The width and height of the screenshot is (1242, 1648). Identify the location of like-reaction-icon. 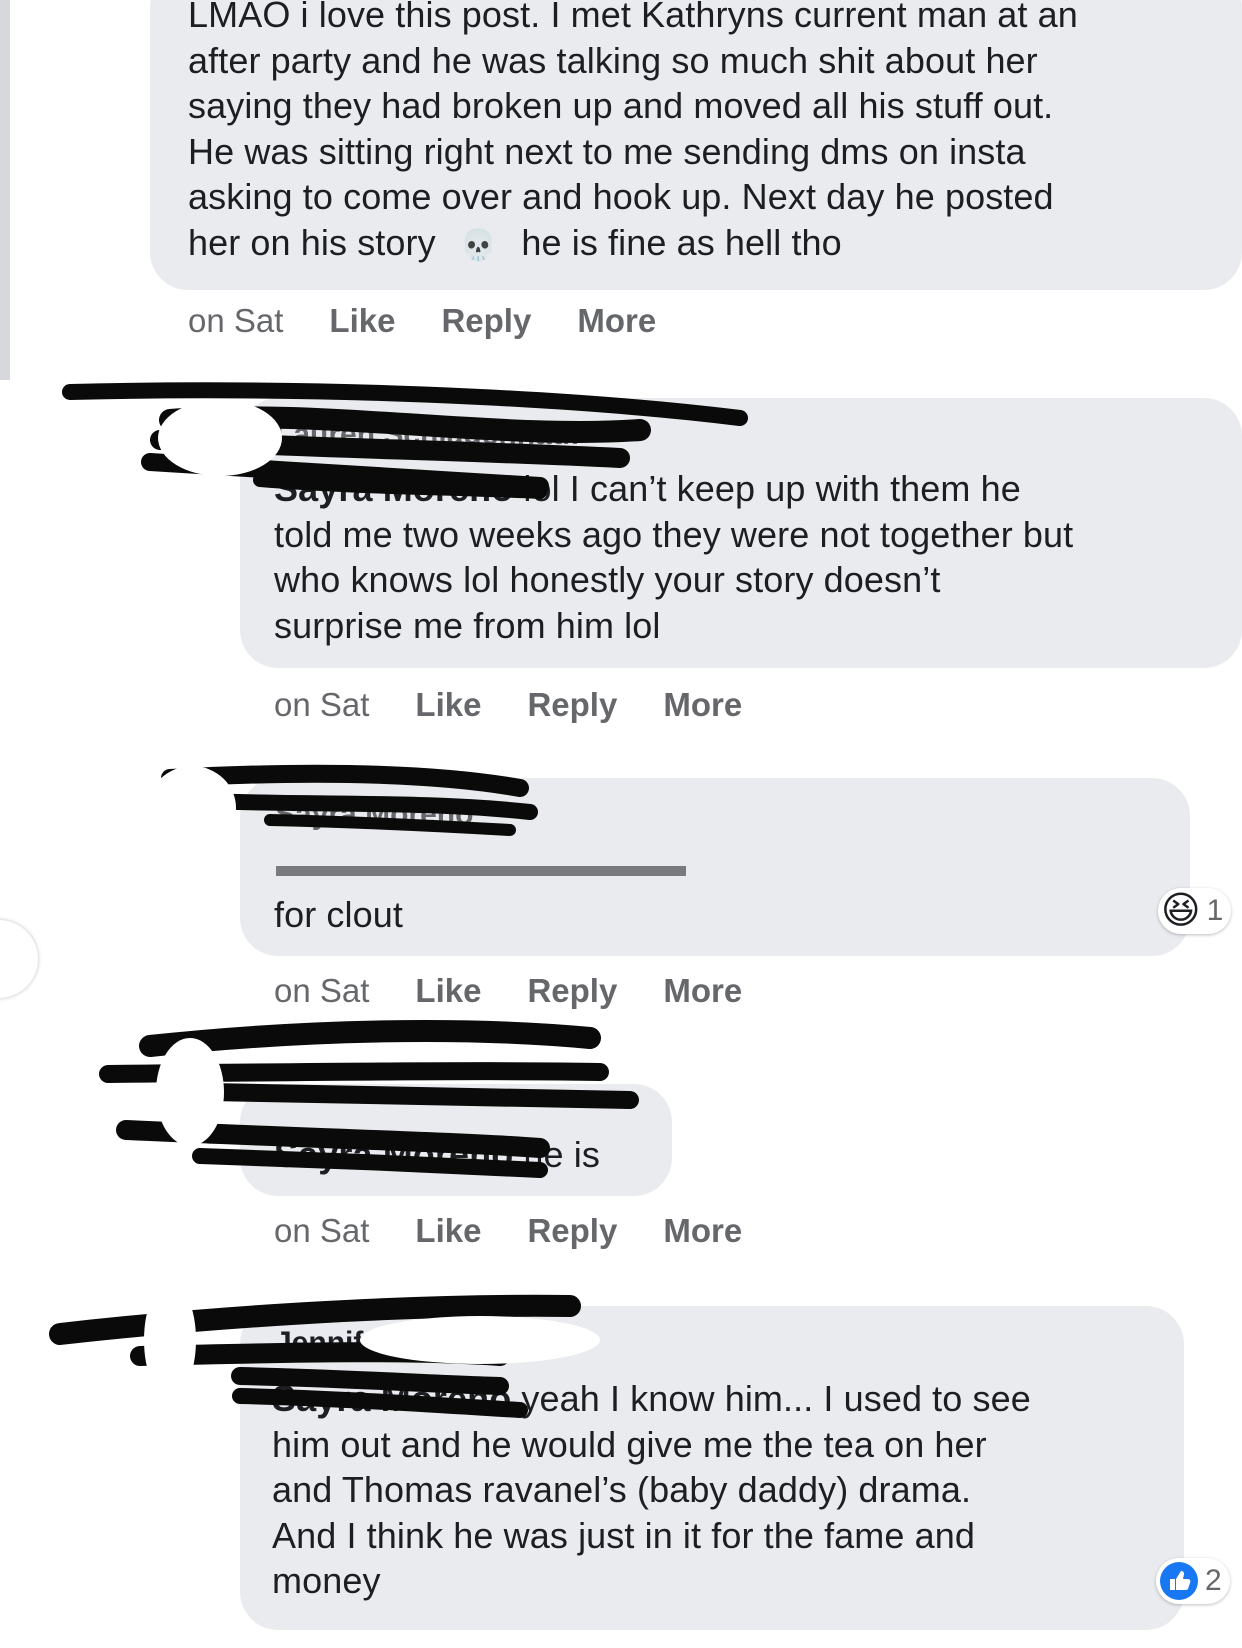
(1179, 1581).